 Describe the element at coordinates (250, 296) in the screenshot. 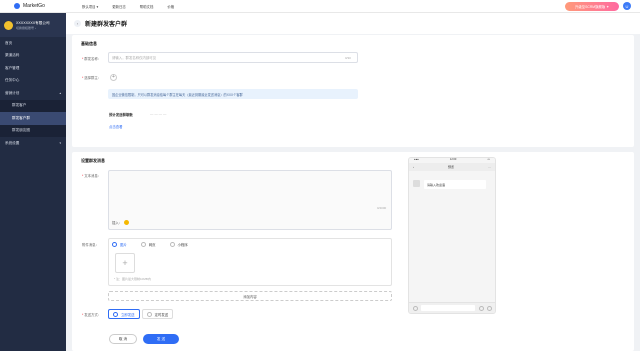

I see `add-content-button: 添加内容` at that location.